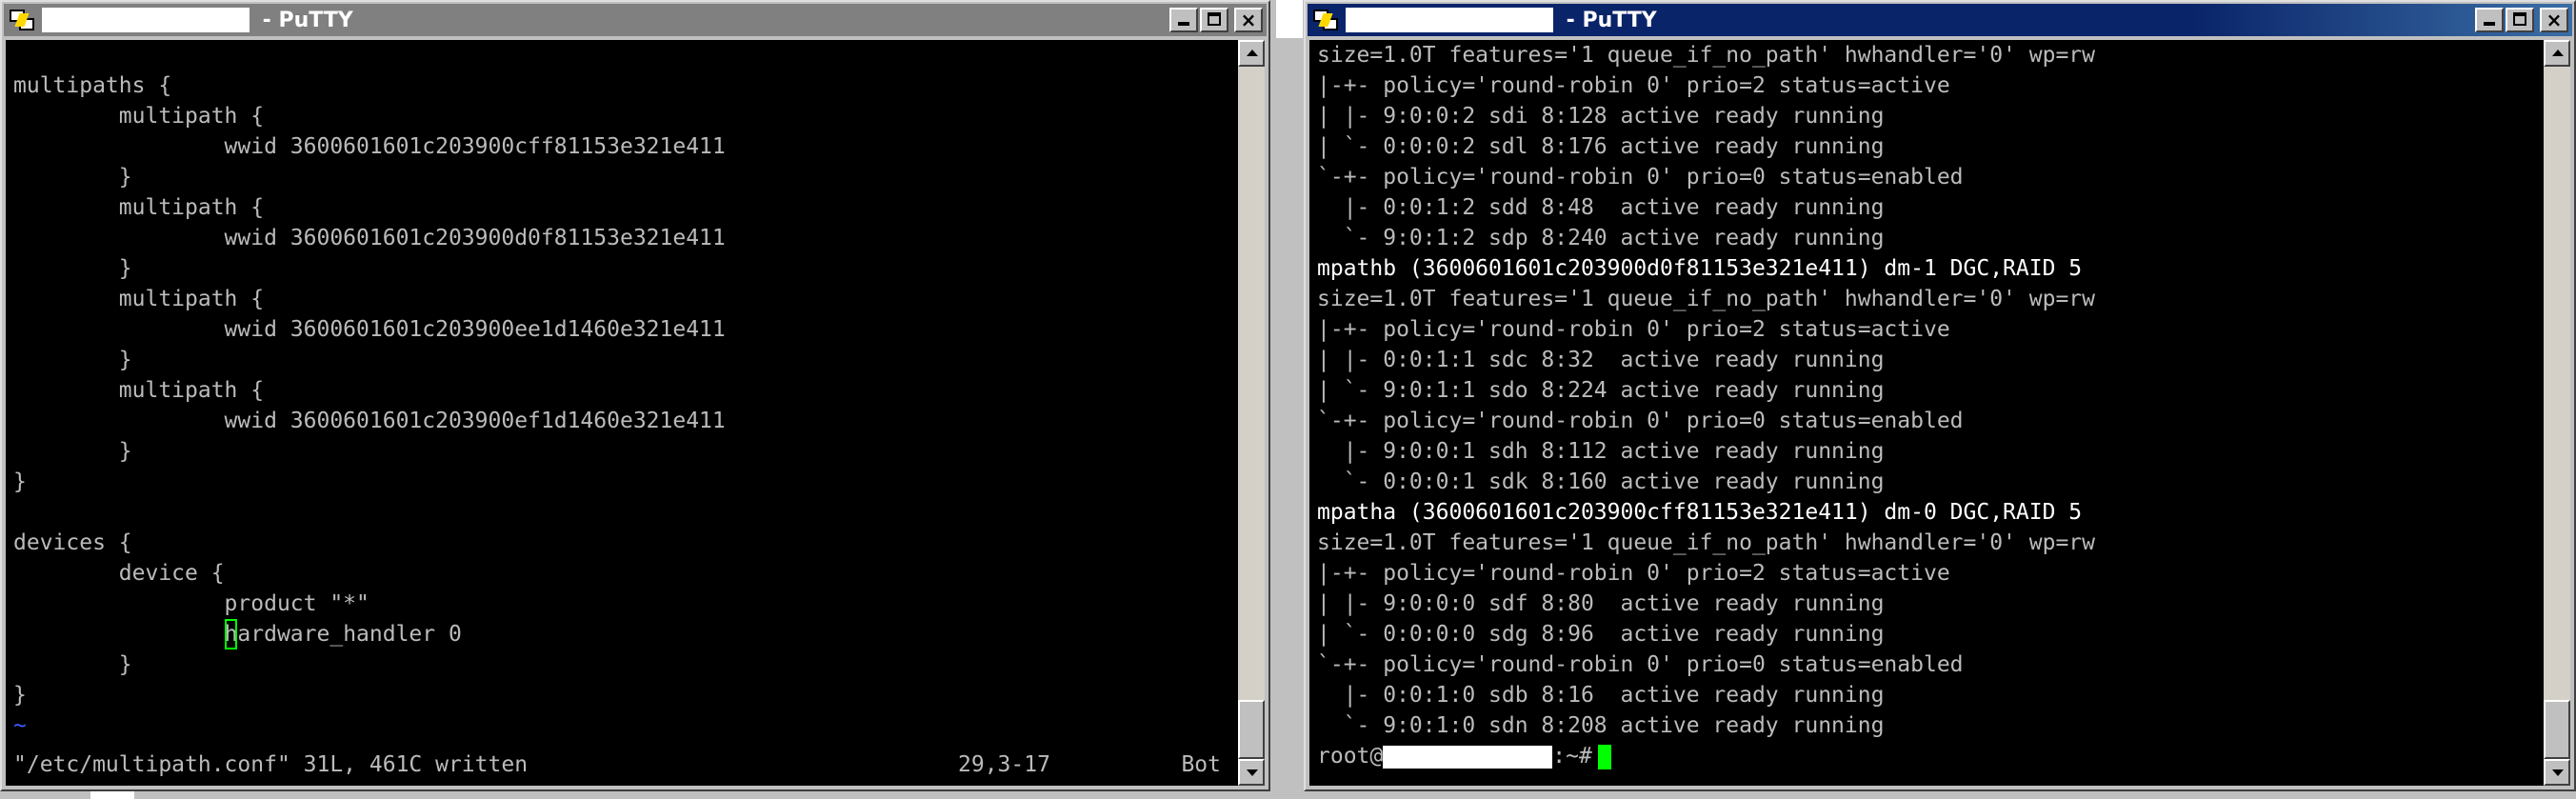  I want to click on buffer-line: devices {, so click(72, 542).